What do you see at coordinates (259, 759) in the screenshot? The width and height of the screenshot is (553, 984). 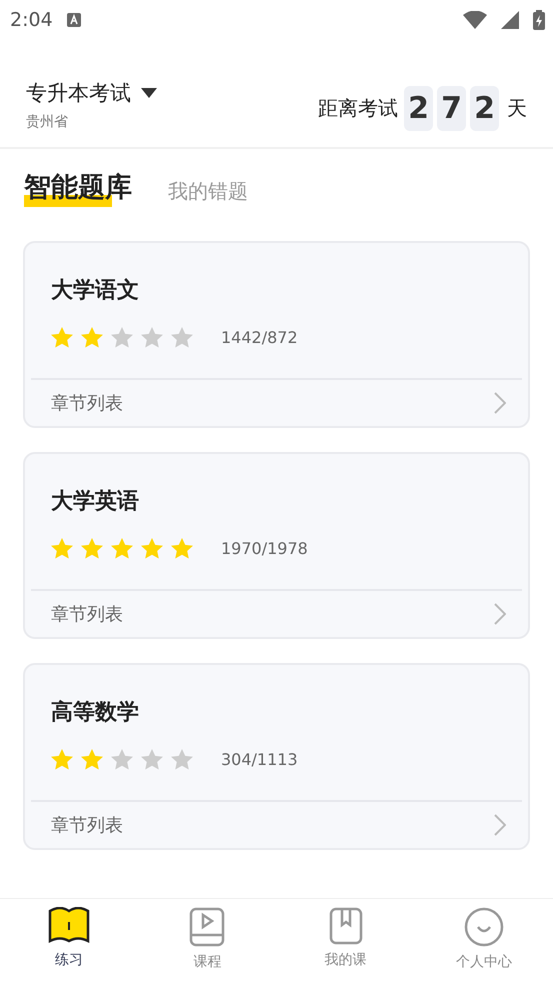 I see `progress-count: 304/1113` at bounding box center [259, 759].